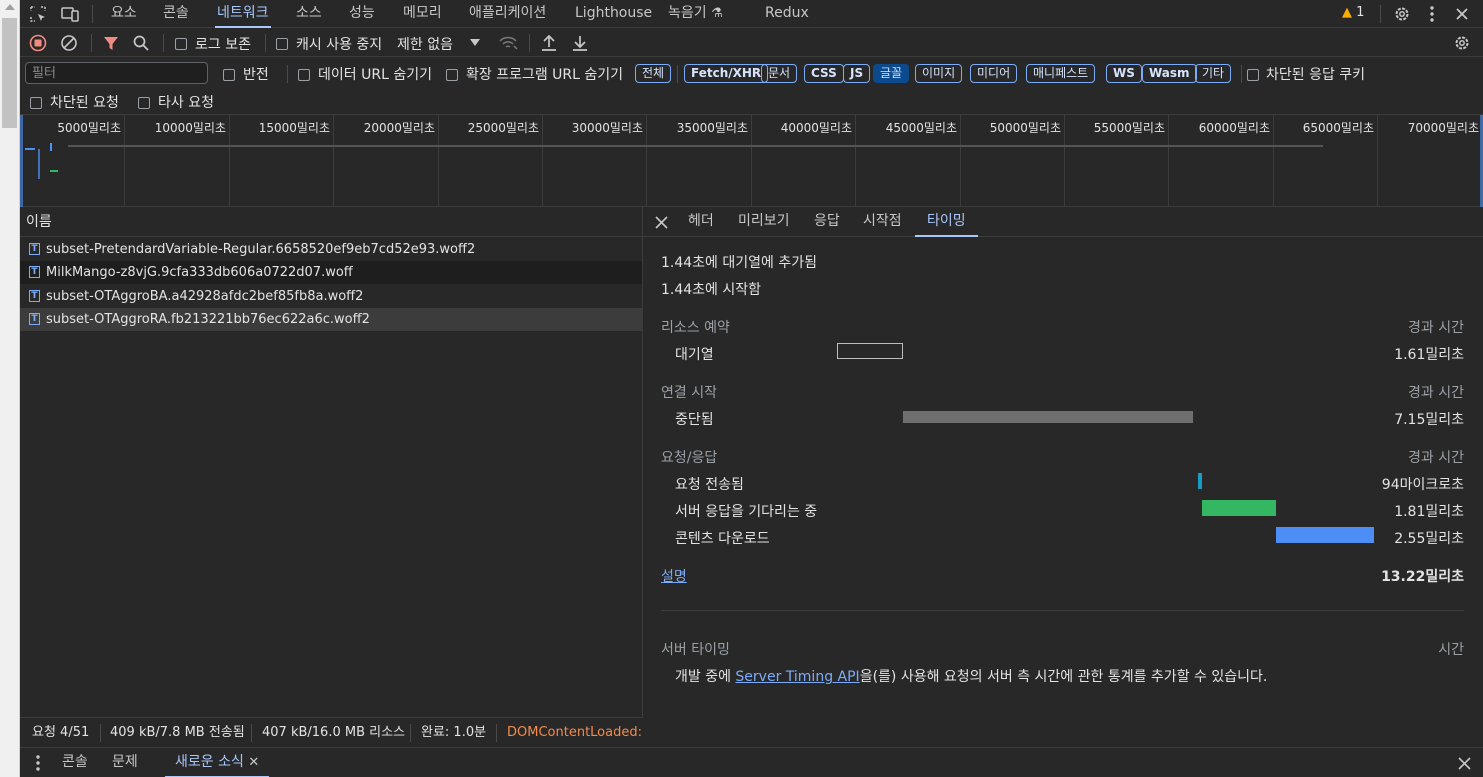 The width and height of the screenshot is (1483, 777). What do you see at coordinates (177, 732) in the screenshot?
I see `status-transferred: 409 kB/7.8 MB 전송됨` at bounding box center [177, 732].